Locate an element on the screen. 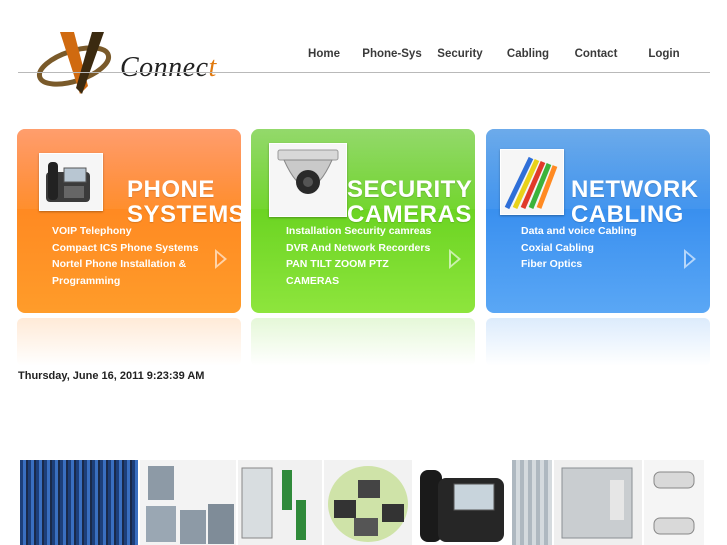 This screenshot has height=545, width=727. ip-phone-image is located at coordinates (462, 502).